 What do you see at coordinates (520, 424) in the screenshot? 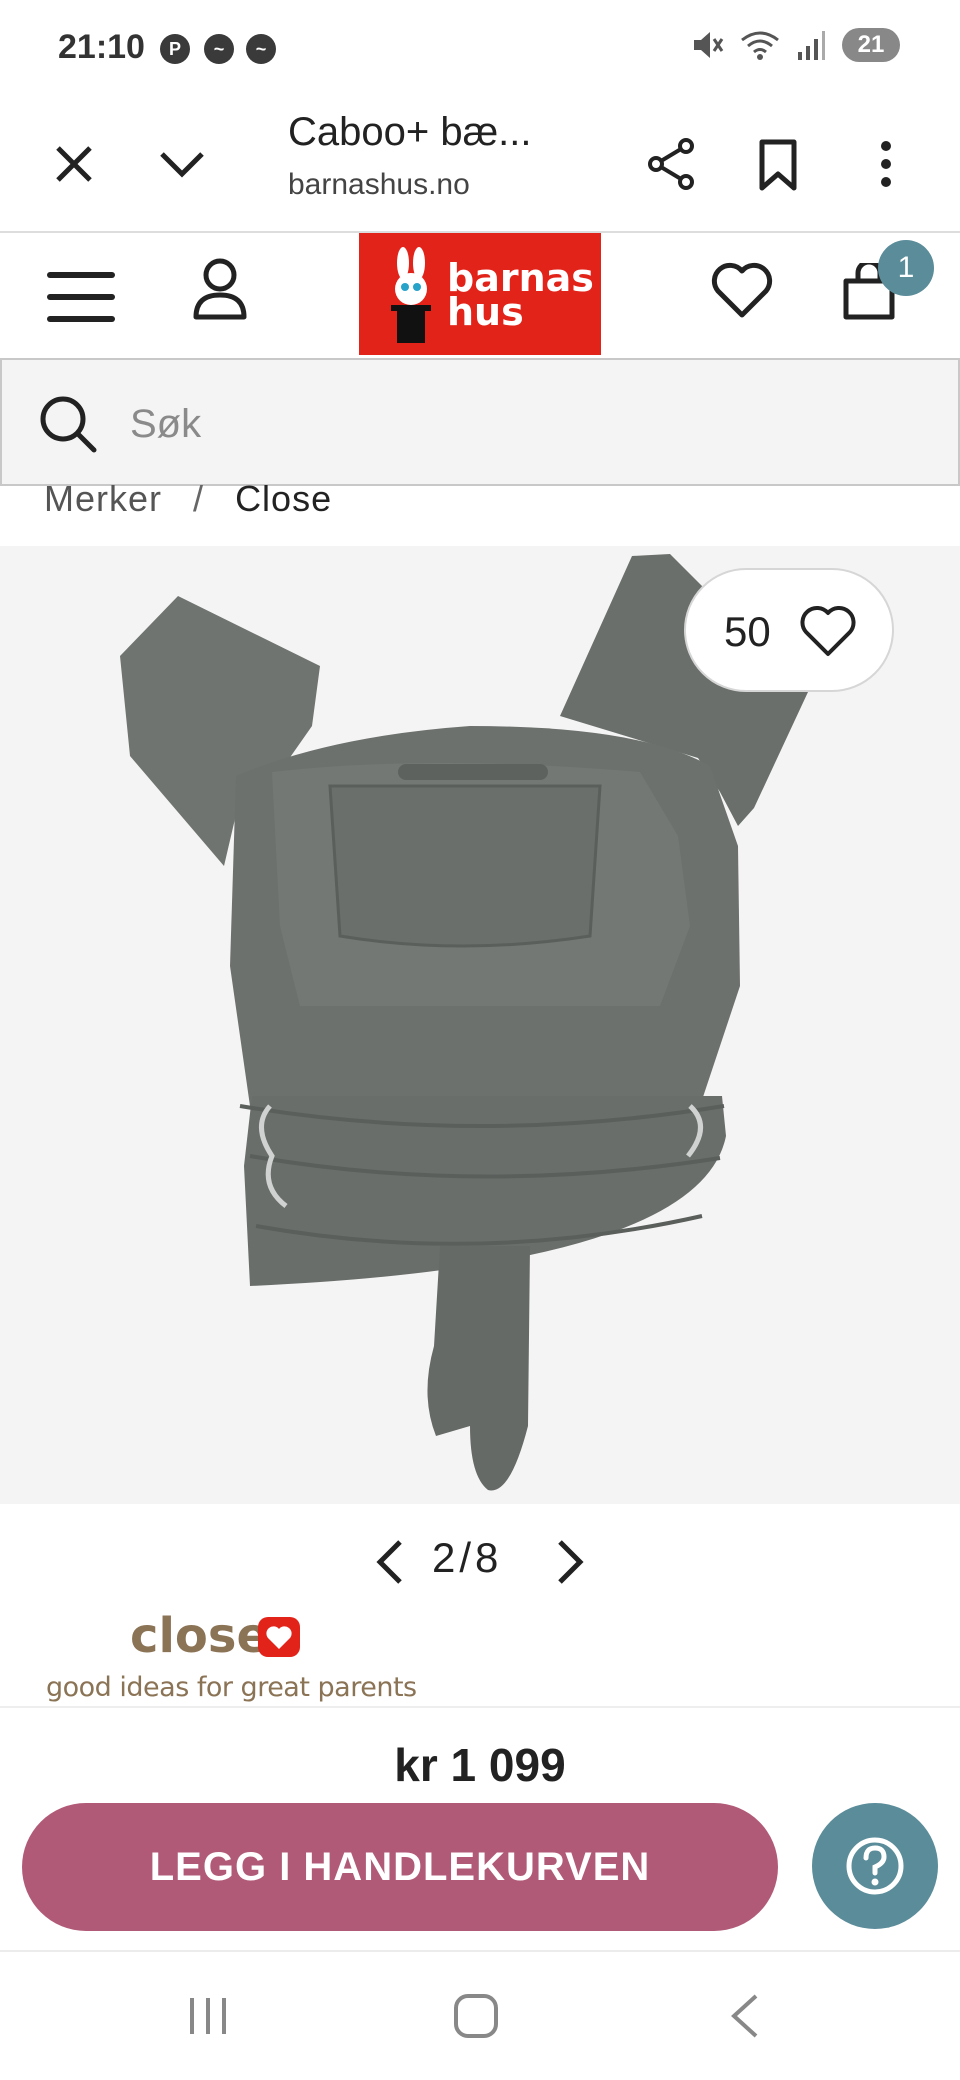
I see `search-input` at bounding box center [520, 424].